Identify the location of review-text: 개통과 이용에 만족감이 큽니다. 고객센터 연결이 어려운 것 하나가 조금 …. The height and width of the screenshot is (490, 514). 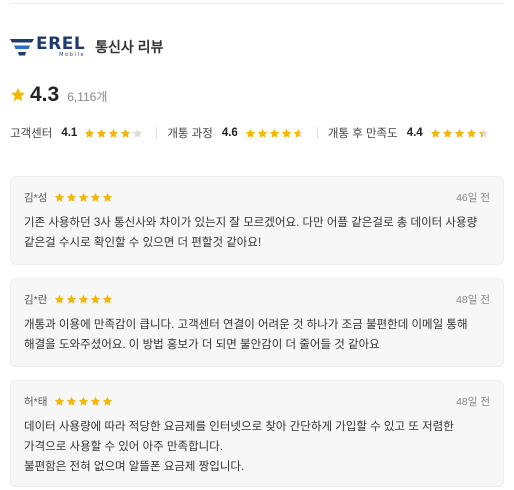
(246, 335).